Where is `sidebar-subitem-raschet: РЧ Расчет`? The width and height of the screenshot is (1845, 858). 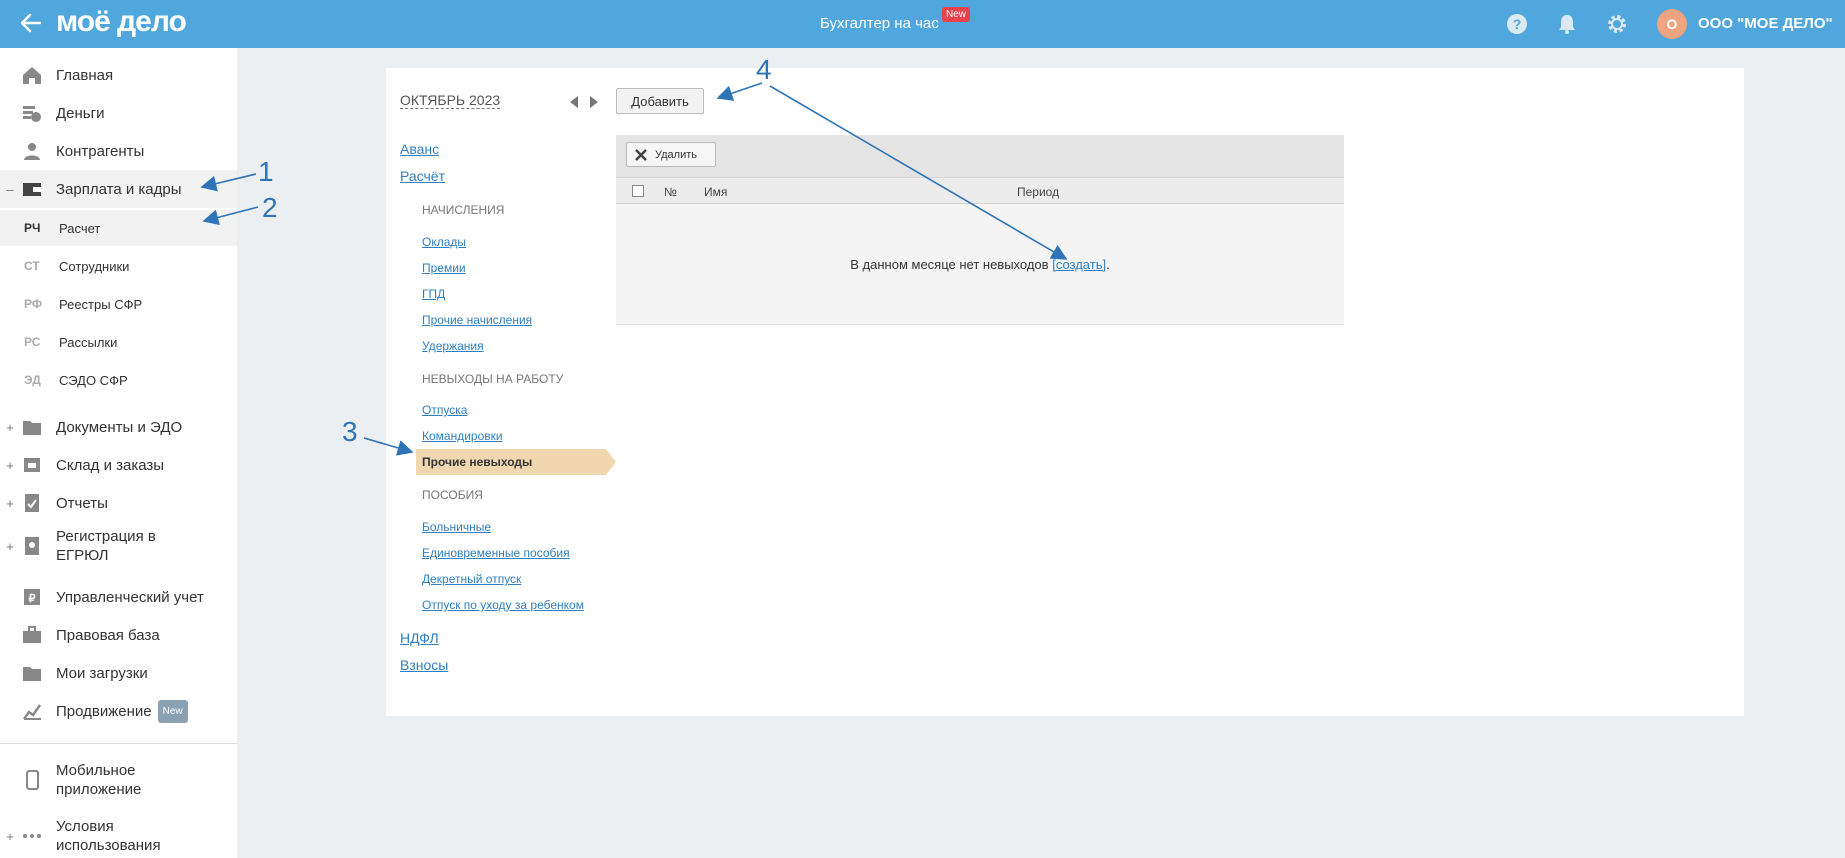
sidebar-subitem-raschet: РЧ Расчет is located at coordinates (118, 228).